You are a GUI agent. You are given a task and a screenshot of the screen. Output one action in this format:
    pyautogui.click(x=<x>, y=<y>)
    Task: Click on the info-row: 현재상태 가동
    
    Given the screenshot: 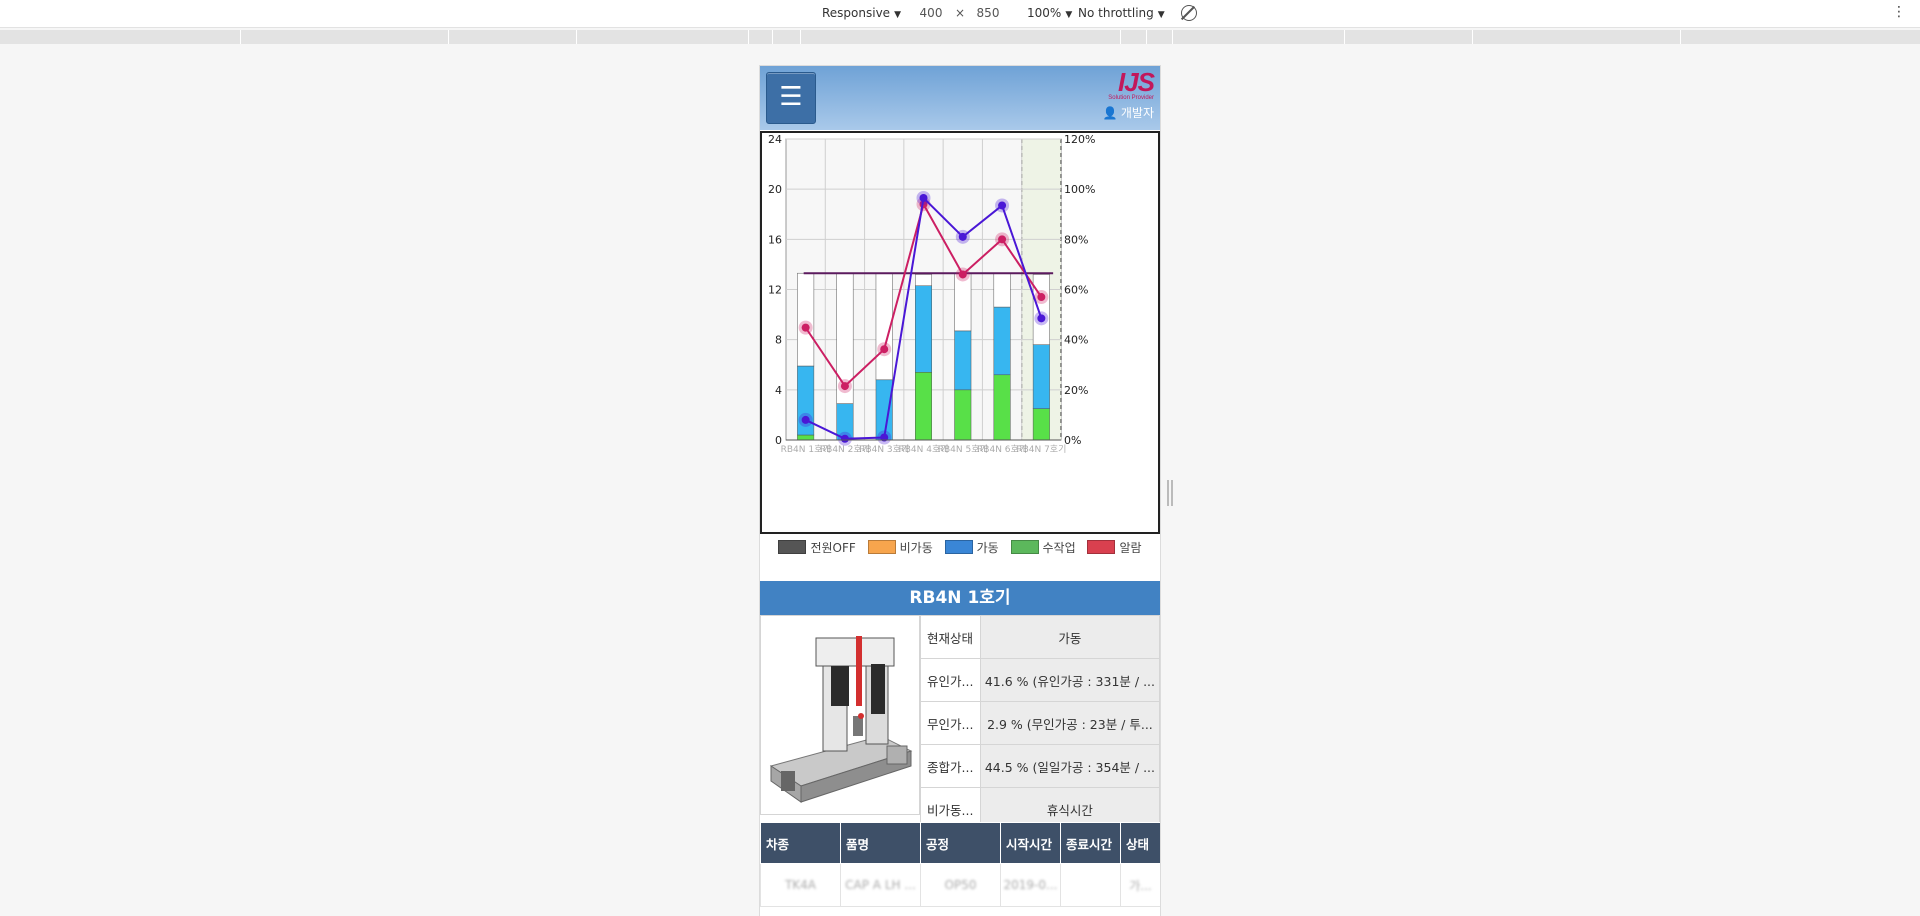 What is the action you would take?
    pyautogui.click(x=1040, y=637)
    